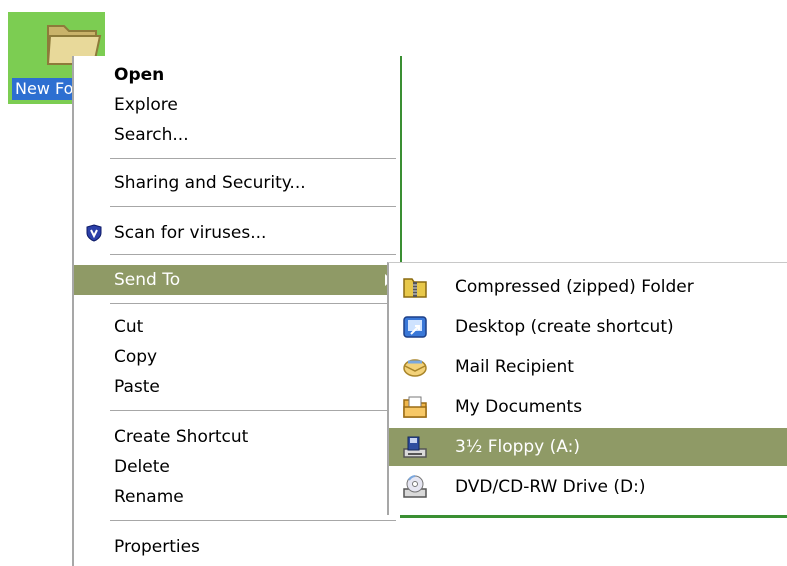 Image resolution: width=787 pixels, height=566 pixels. Describe the element at coordinates (588, 367) in the screenshot. I see `submenu-item-mail-recipient: Mail Recipient` at that location.